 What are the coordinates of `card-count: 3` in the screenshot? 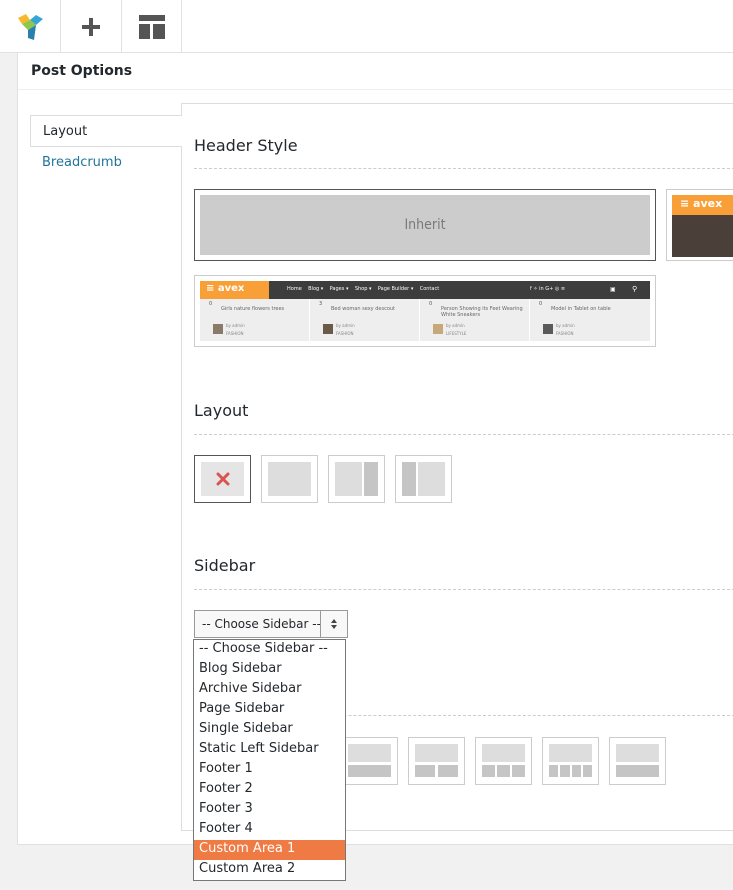 It's located at (321, 304).